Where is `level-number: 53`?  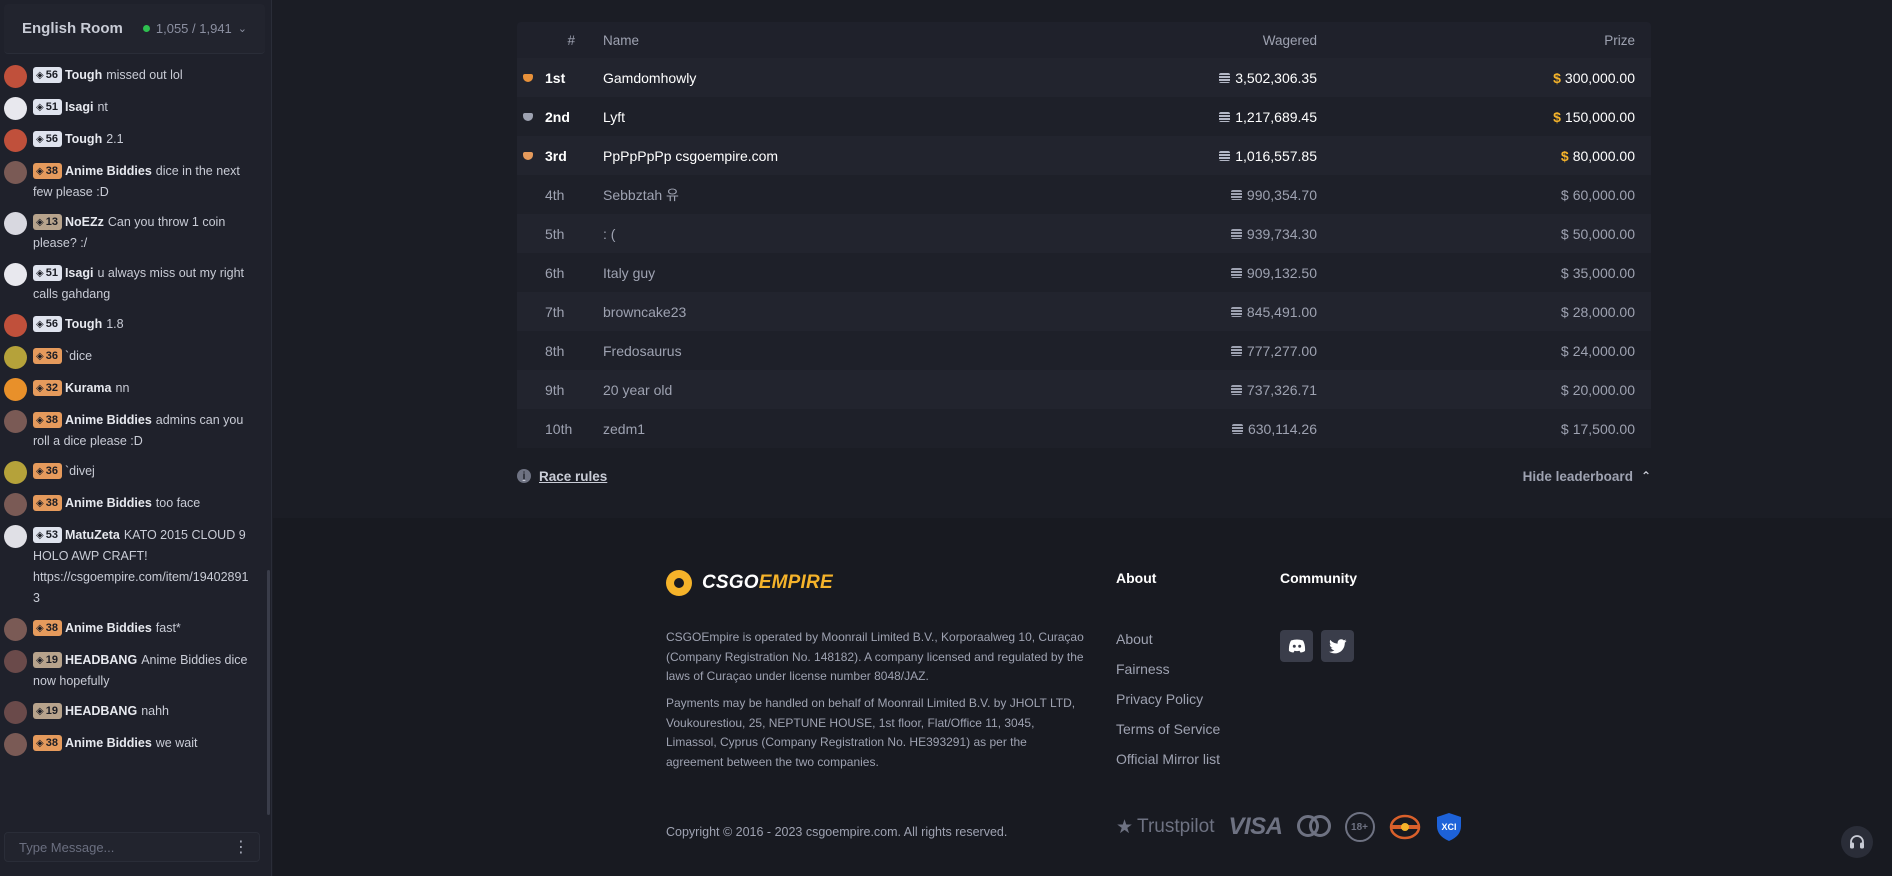 level-number: 53 is located at coordinates (51, 535).